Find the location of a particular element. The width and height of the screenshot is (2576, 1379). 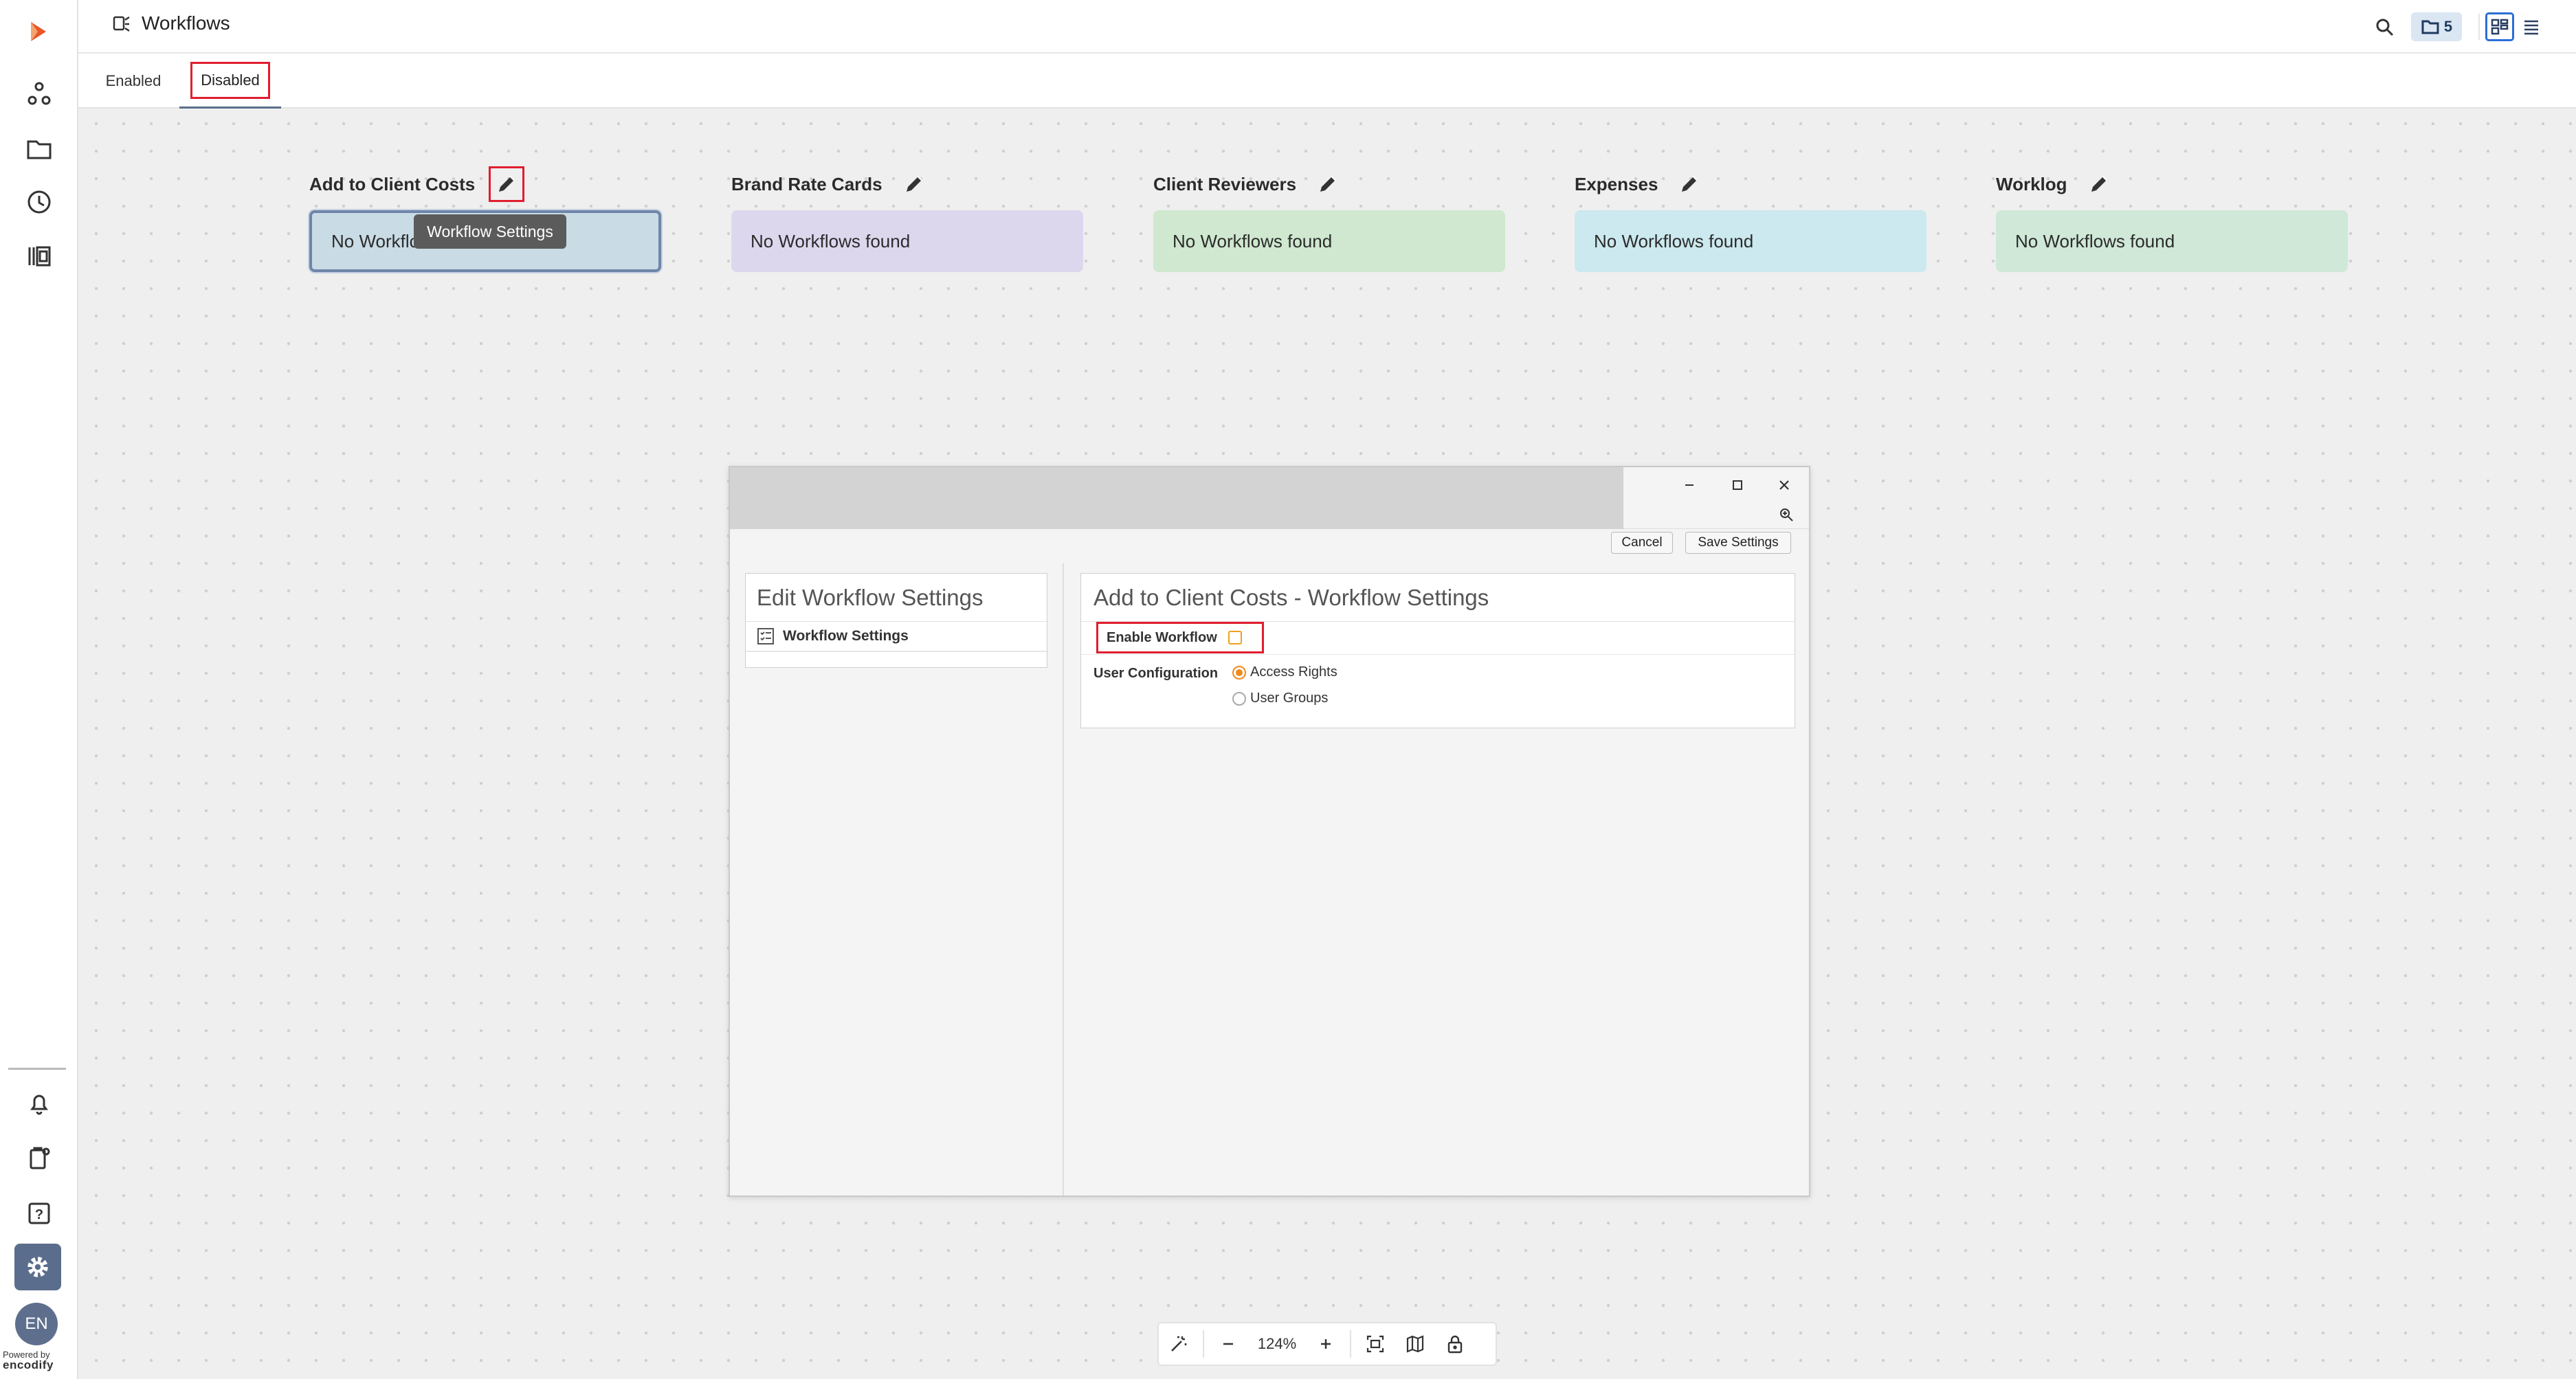

panel-divider is located at coordinates (1063, 879).